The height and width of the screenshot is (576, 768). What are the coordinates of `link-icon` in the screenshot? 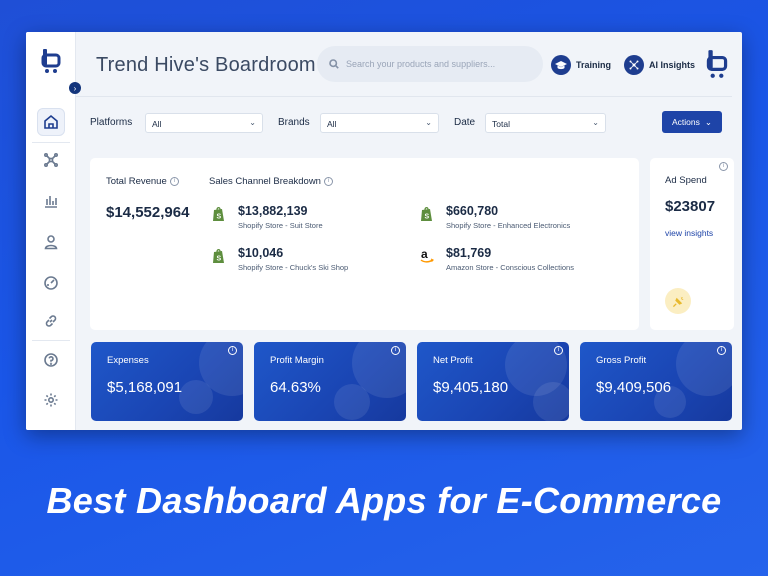 It's located at (51, 321).